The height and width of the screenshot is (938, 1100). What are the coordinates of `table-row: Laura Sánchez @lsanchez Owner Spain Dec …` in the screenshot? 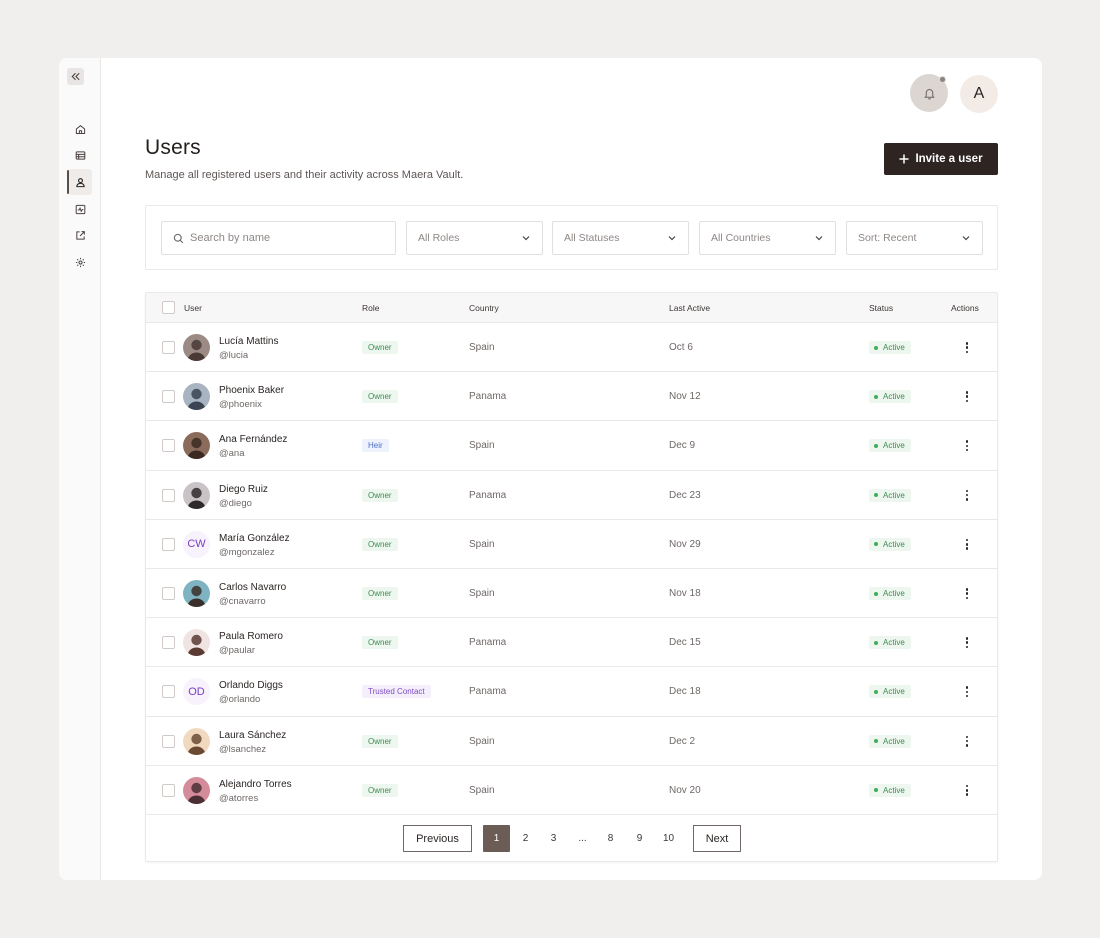 It's located at (571, 741).